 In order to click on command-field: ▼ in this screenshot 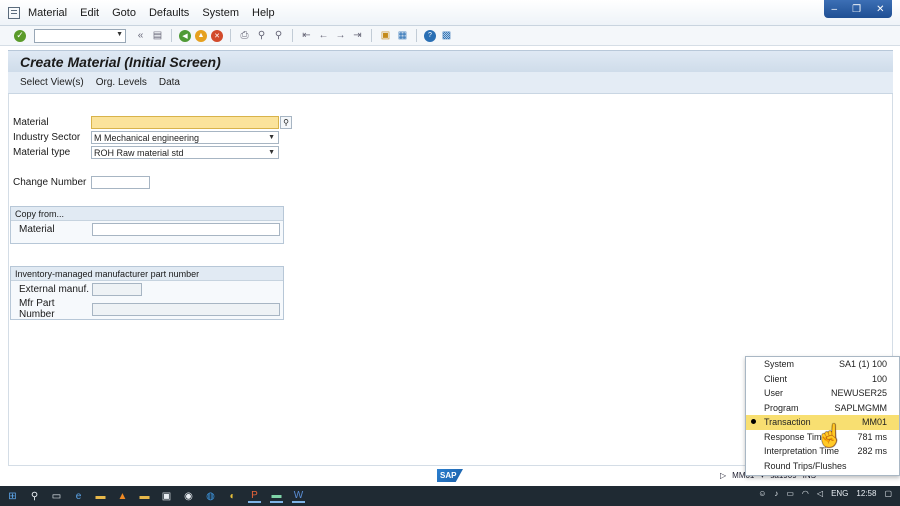, I will do `click(80, 35)`.